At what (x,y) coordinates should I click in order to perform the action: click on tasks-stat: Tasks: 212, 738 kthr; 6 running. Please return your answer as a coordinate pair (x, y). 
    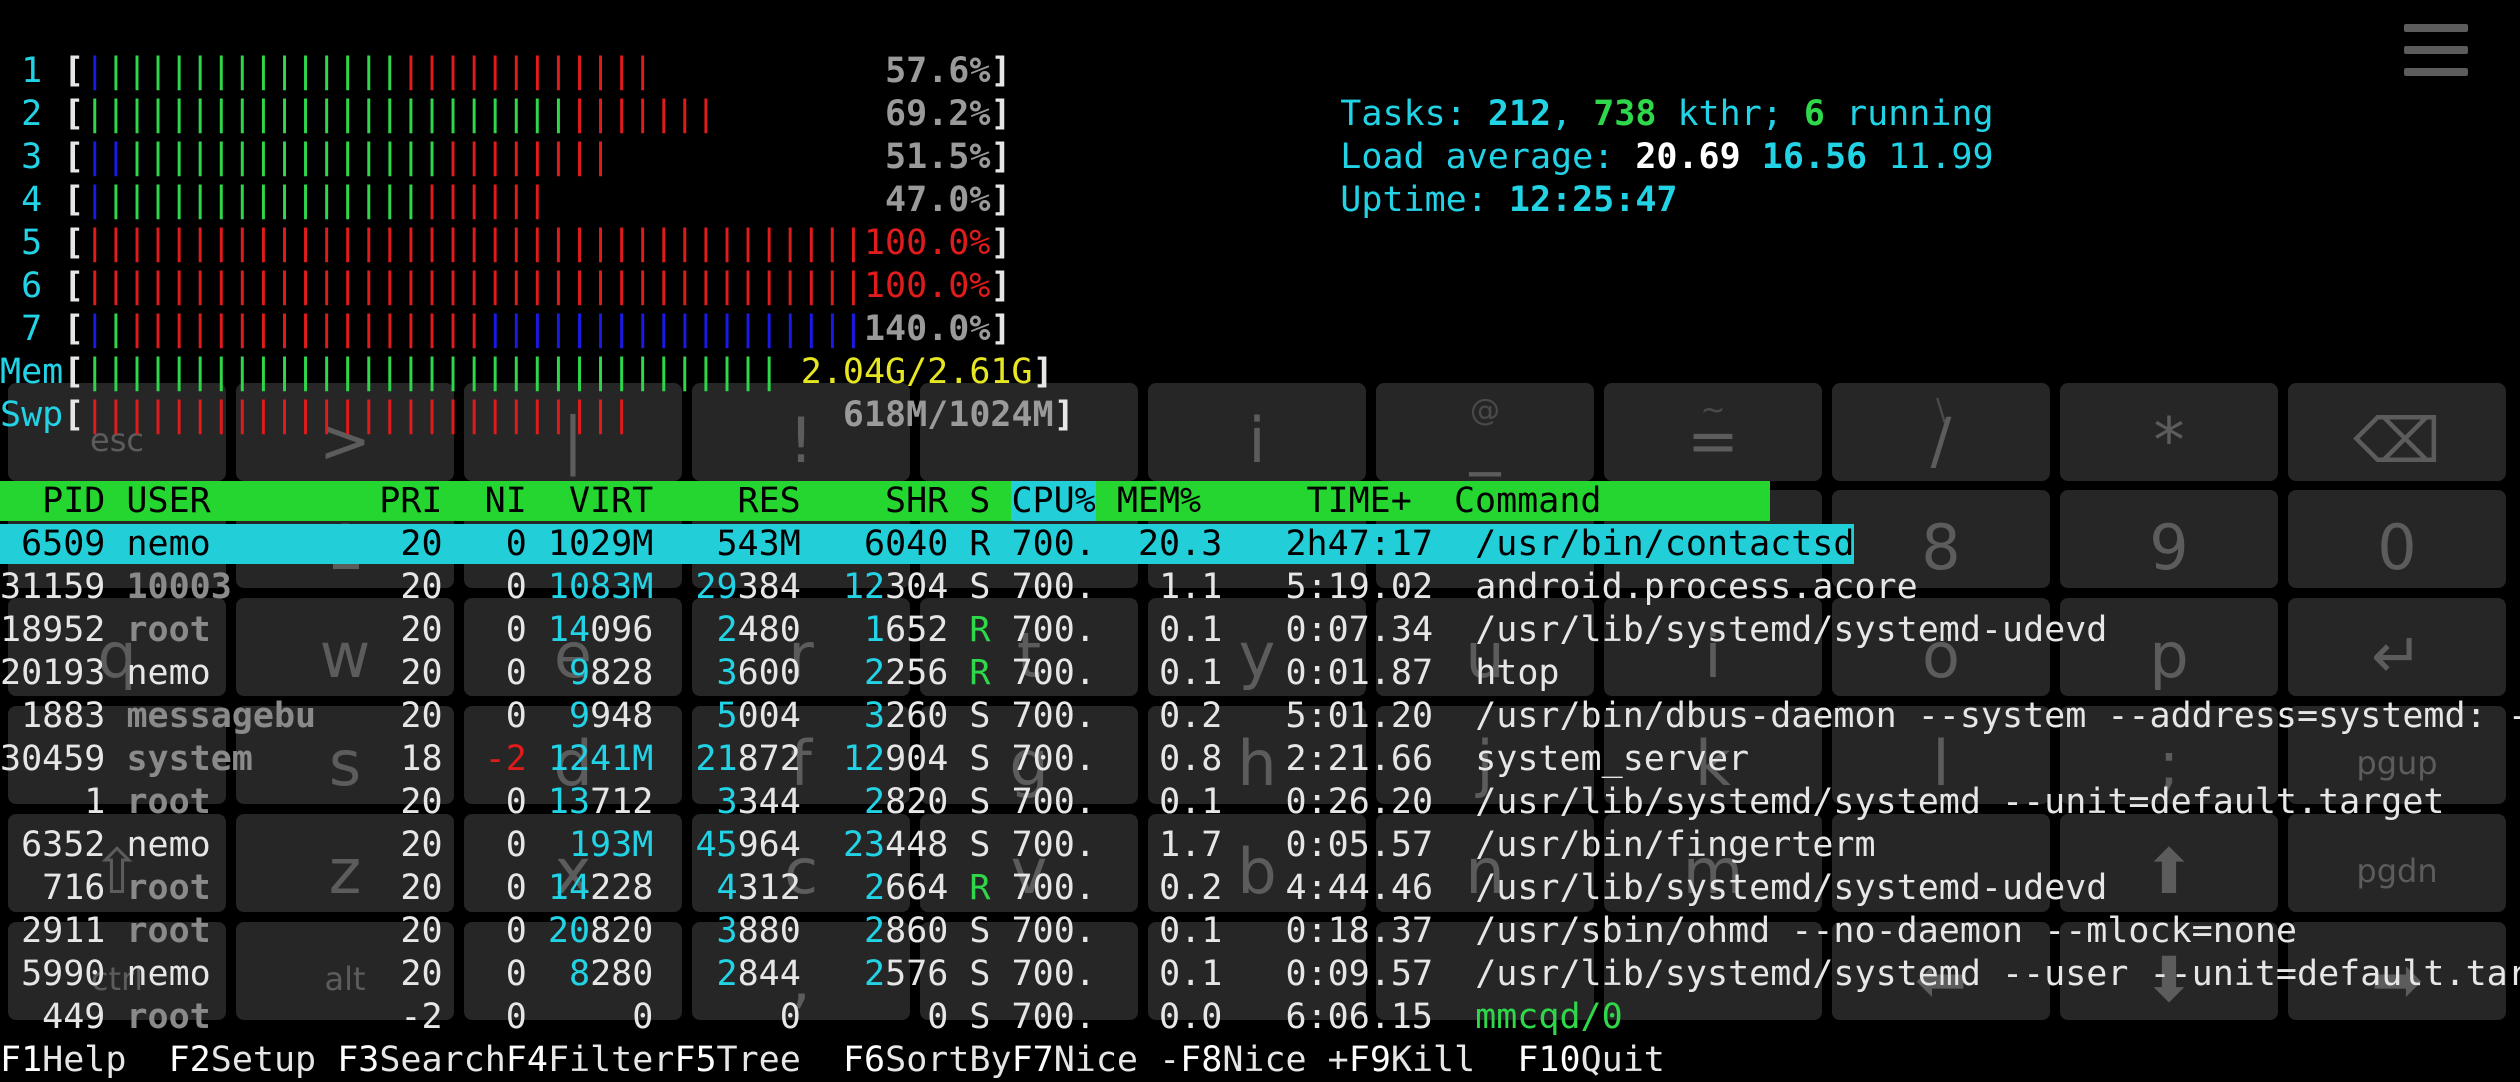
    Looking at the image, I should click on (1667, 114).